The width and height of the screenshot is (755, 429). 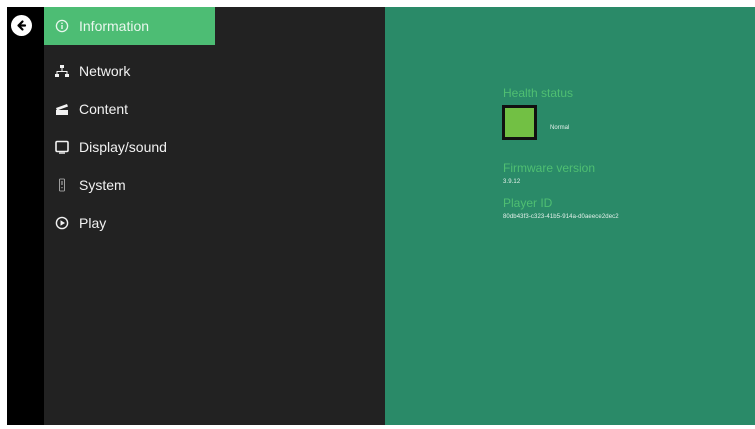 I want to click on menu-item-play: Play, so click(x=214, y=223).